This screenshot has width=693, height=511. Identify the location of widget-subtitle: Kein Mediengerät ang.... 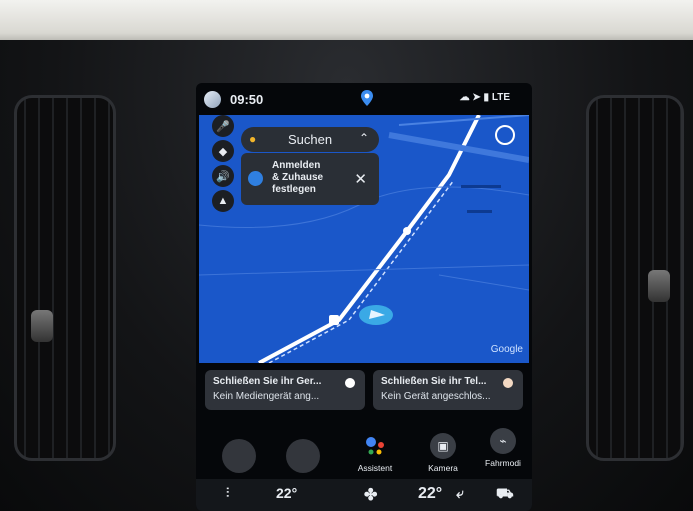
(266, 396).